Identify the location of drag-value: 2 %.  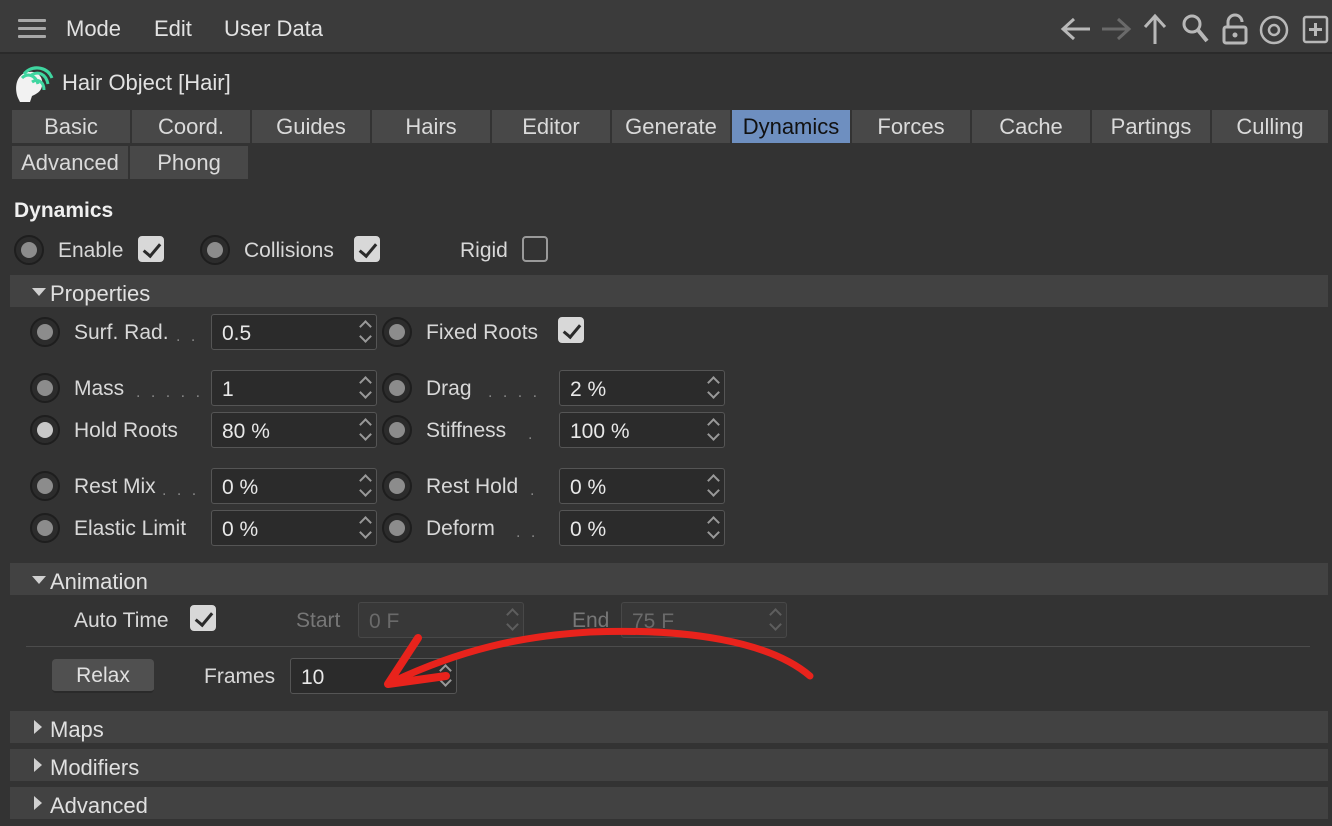
(588, 389).